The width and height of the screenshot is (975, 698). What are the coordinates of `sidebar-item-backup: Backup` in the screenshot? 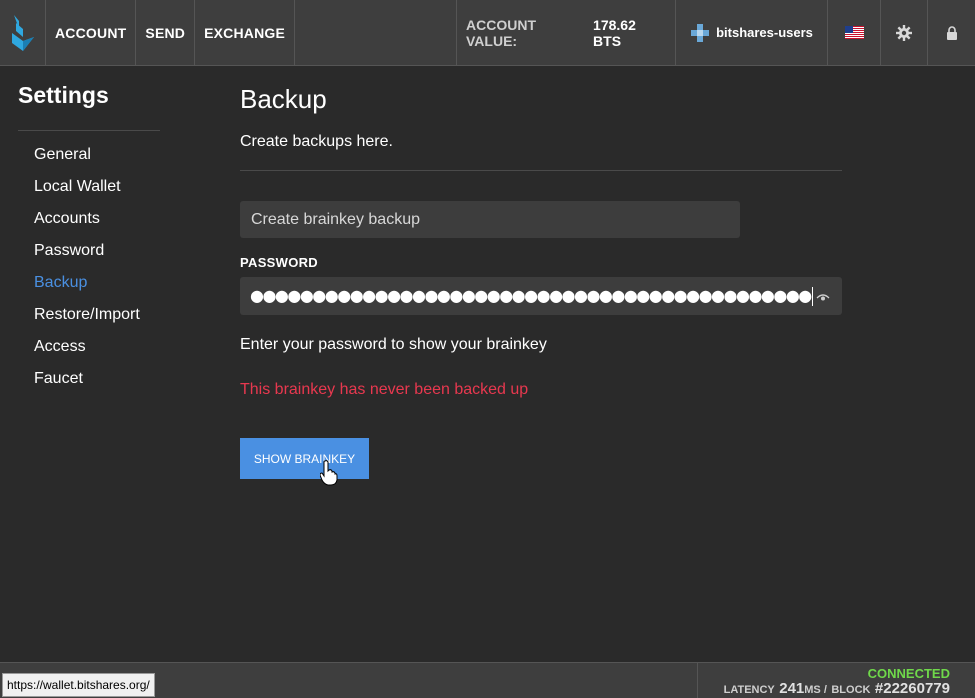 It's located at (87, 290).